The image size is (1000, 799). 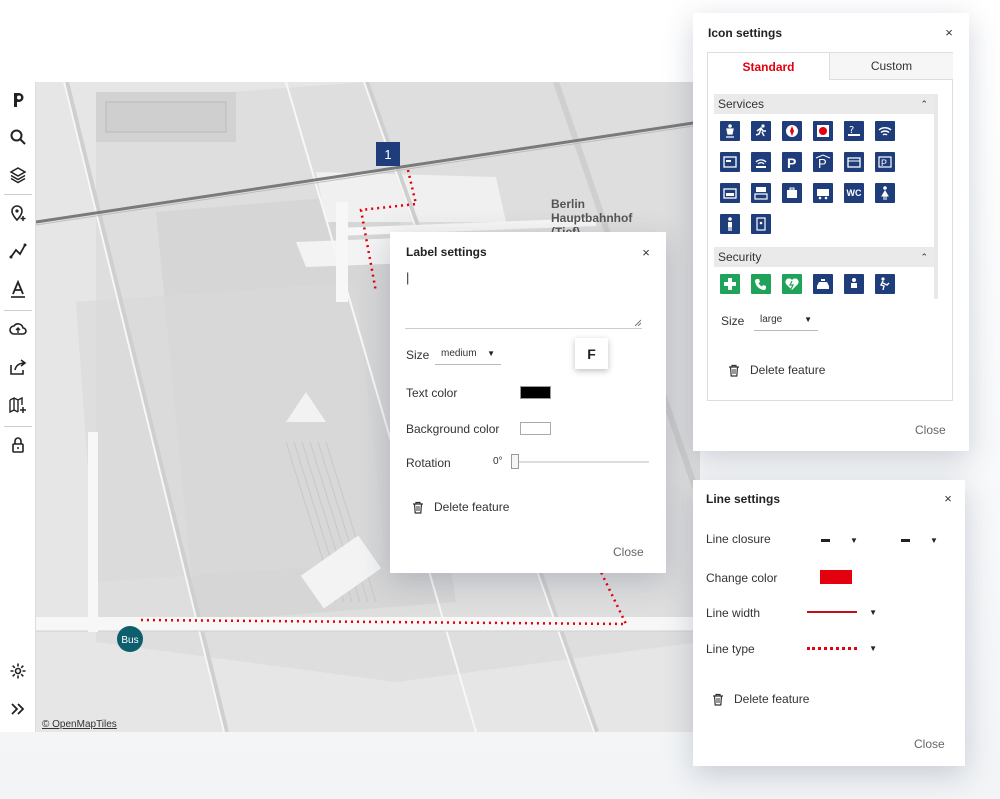 What do you see at coordinates (446, 252) in the screenshot?
I see `label-settings-title: Label settings` at bounding box center [446, 252].